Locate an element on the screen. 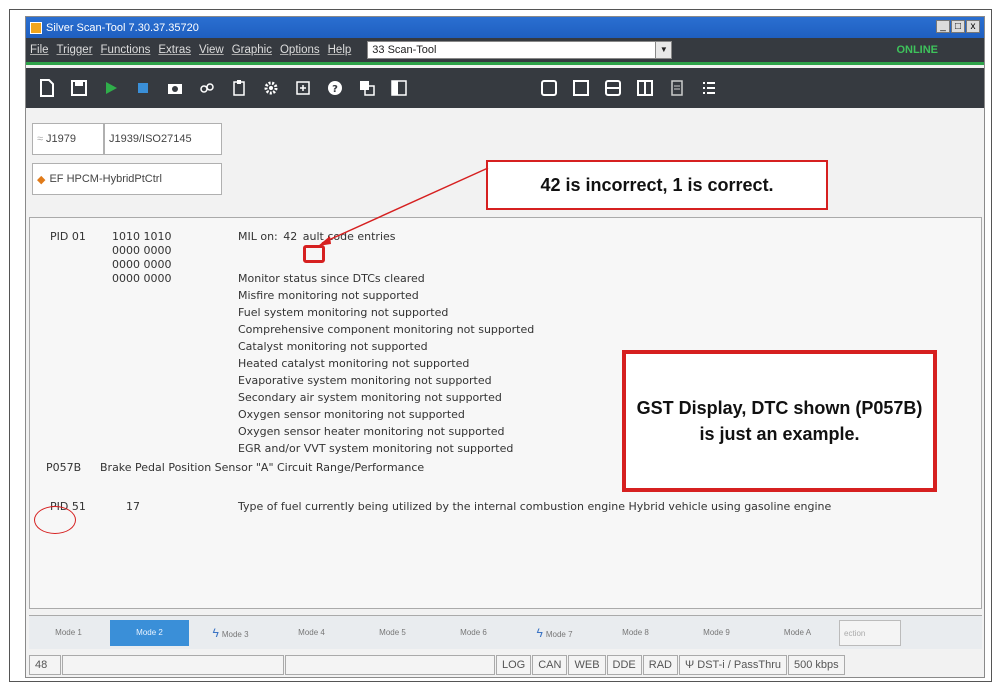 This screenshot has height=690, width=1000. mode-1-label: Mode 1 is located at coordinates (68, 632).